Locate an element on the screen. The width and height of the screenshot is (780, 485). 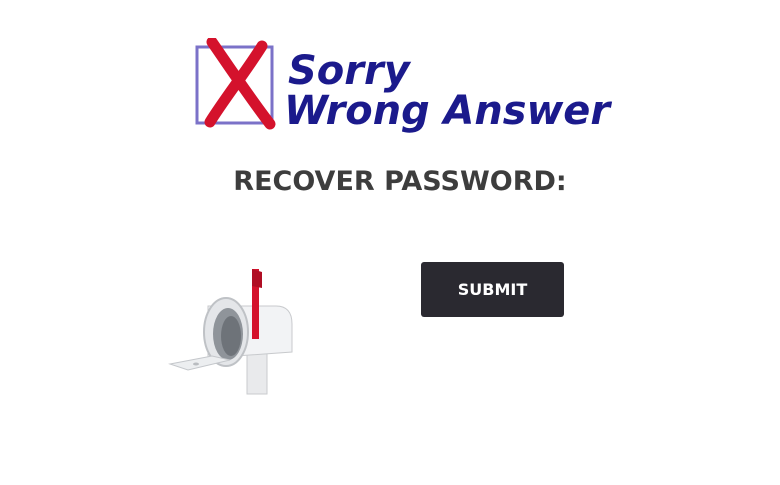
logo-line-2: Wrong Answer is located at coordinates (448, 111).